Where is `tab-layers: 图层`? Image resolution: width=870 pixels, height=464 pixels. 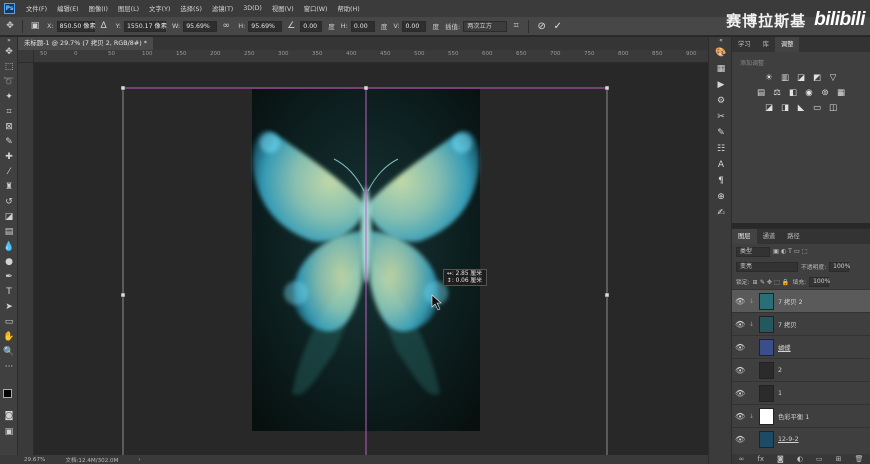
tab-layers: 图层 is located at coordinates (744, 236).